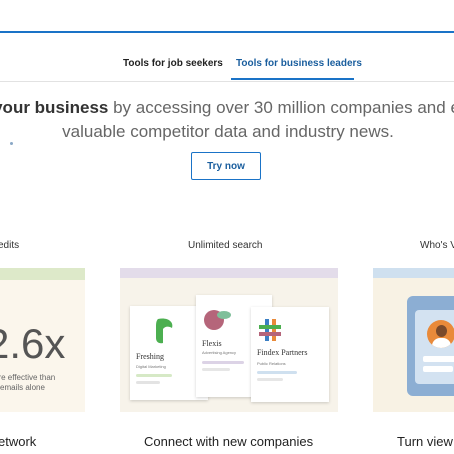 This screenshot has width=454, height=454. What do you see at coordinates (173, 63) in the screenshot?
I see `tab-job-seekers: Tools for job seekers` at bounding box center [173, 63].